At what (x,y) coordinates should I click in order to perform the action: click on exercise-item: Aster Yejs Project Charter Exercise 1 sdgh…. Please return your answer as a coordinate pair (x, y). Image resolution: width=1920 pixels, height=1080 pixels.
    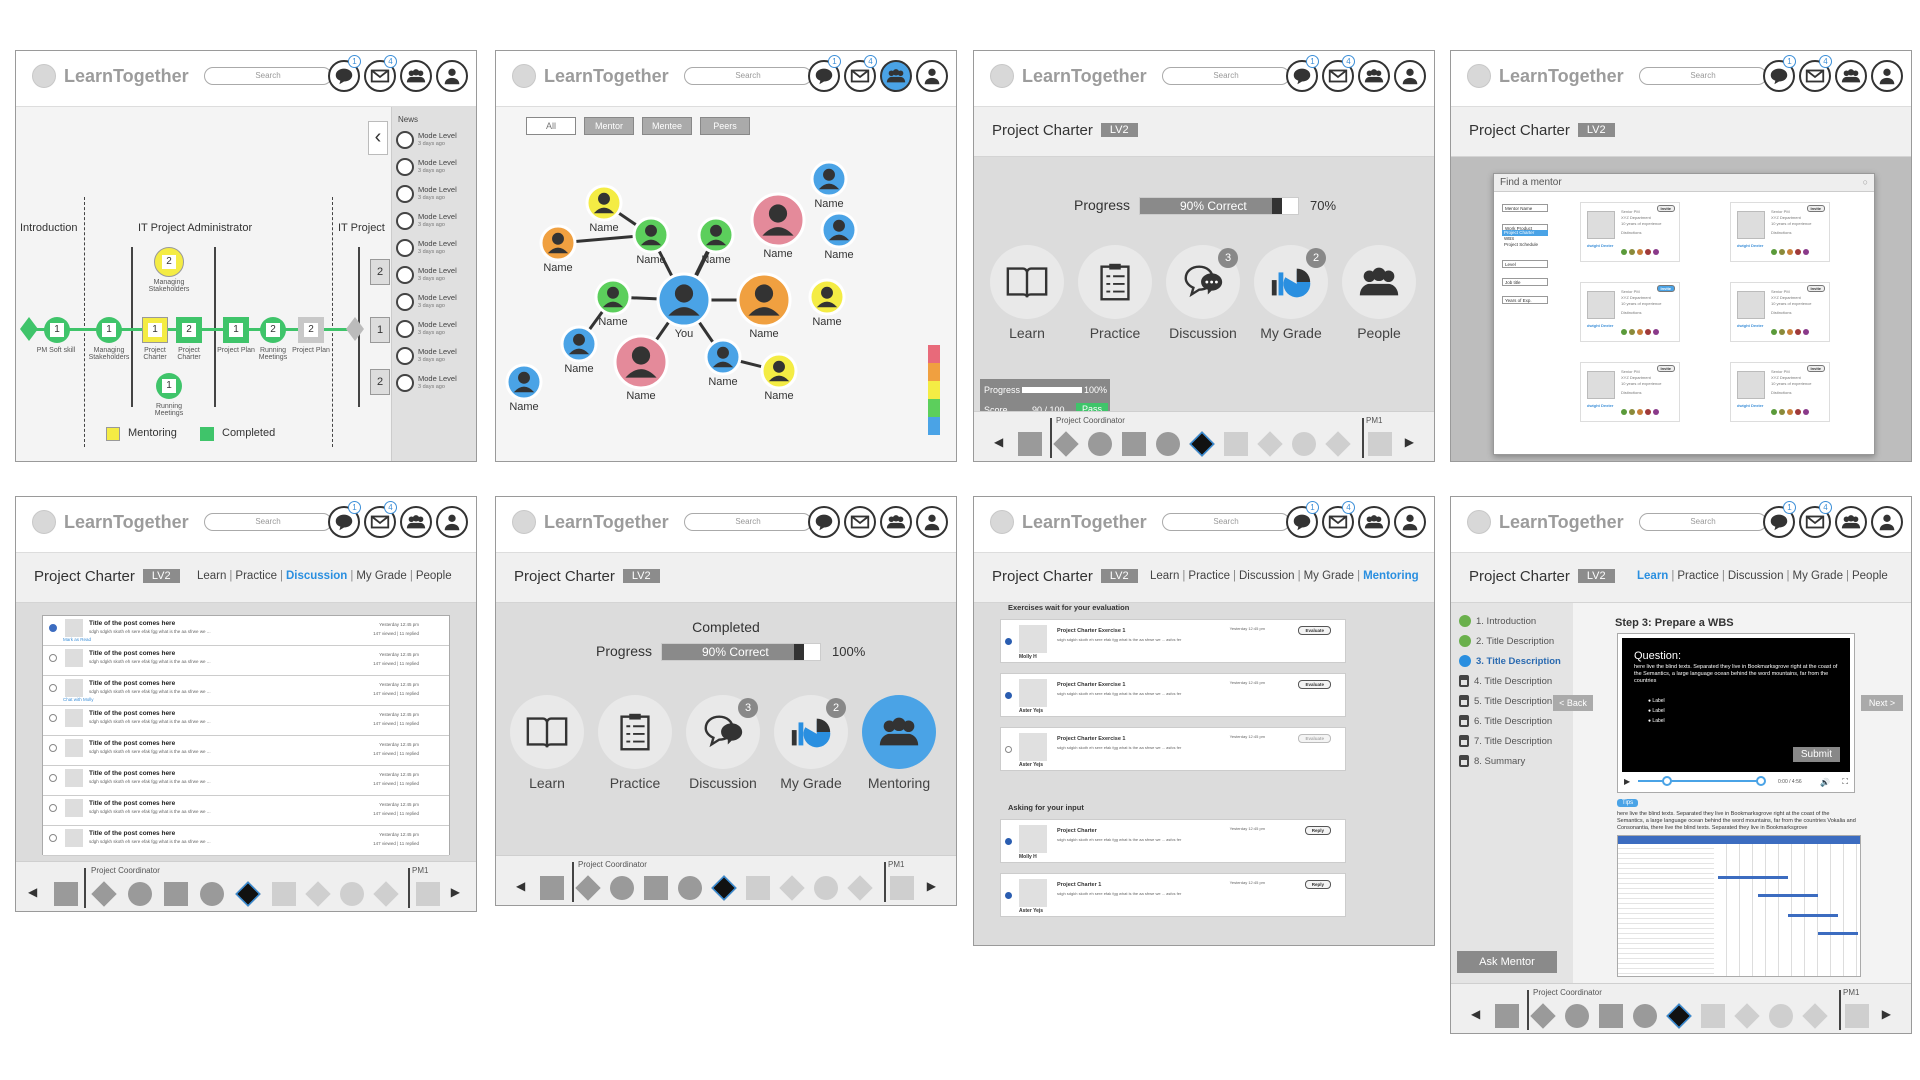
    Looking at the image, I should click on (1173, 695).